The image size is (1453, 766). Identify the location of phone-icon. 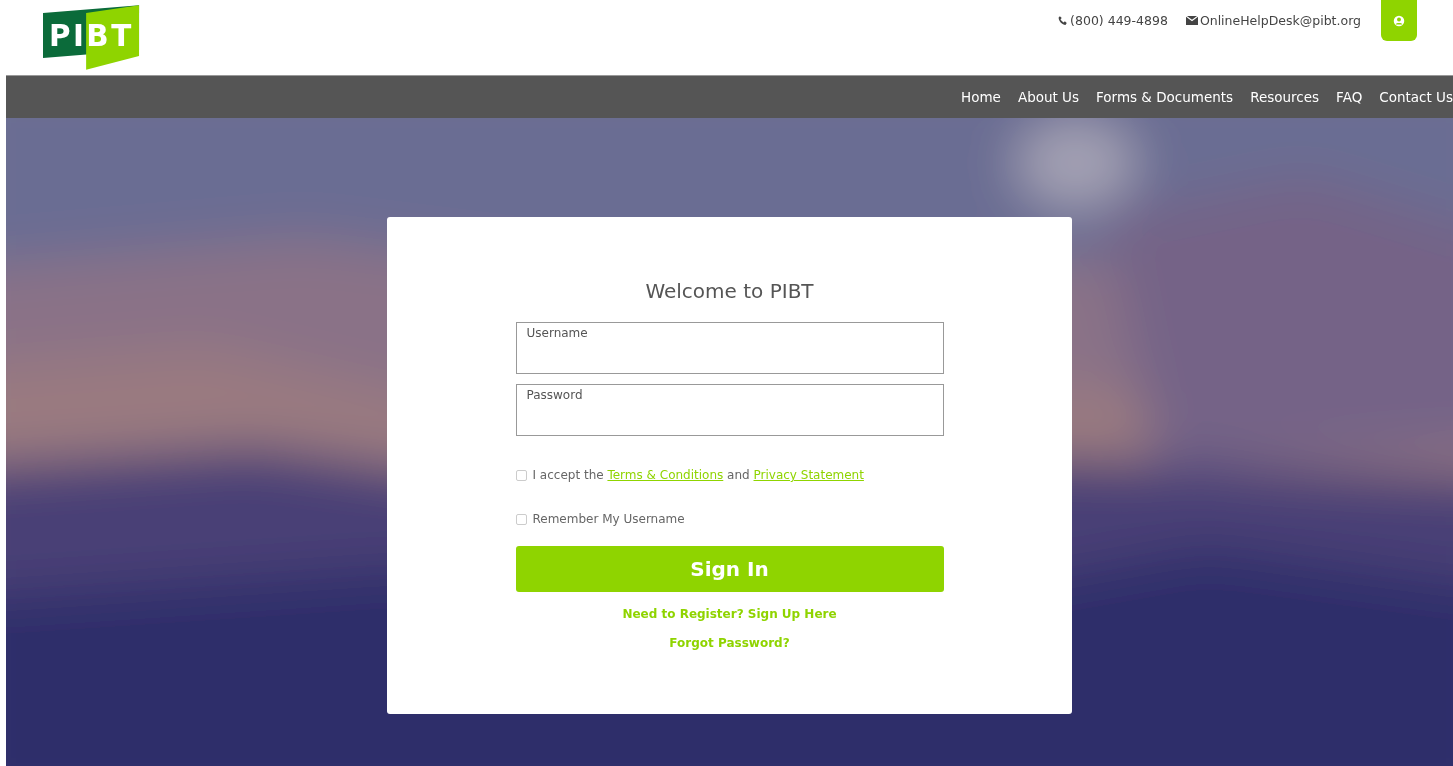
(1063, 20).